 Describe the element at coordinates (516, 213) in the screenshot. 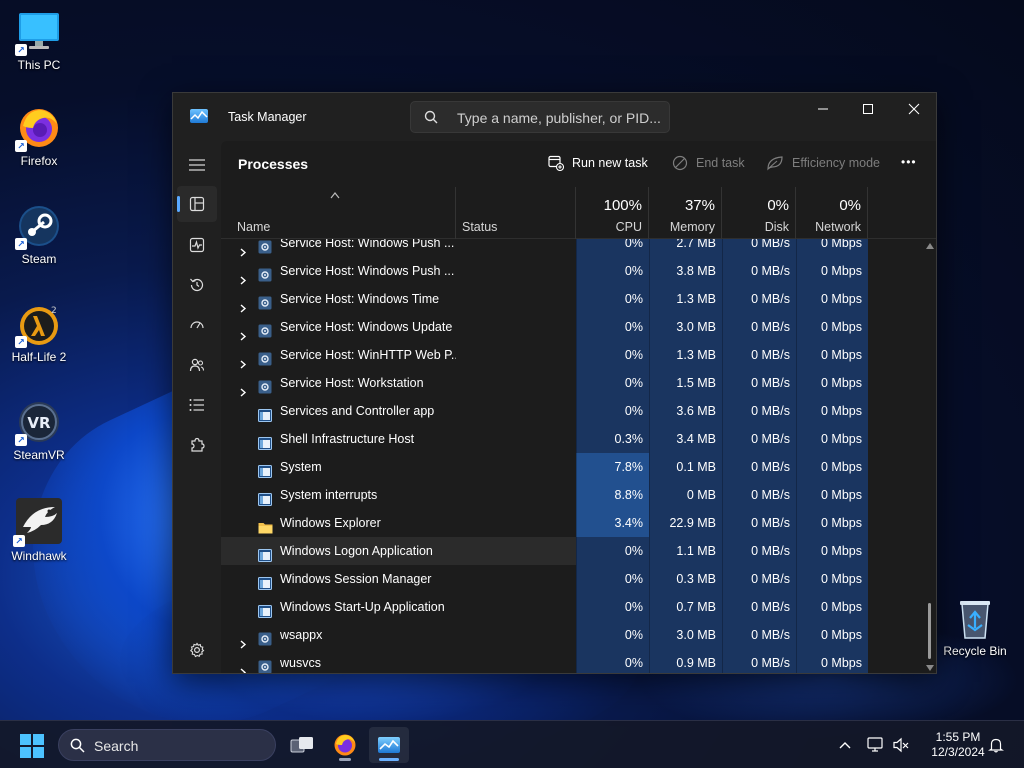

I see `column-header-status: Status` at that location.